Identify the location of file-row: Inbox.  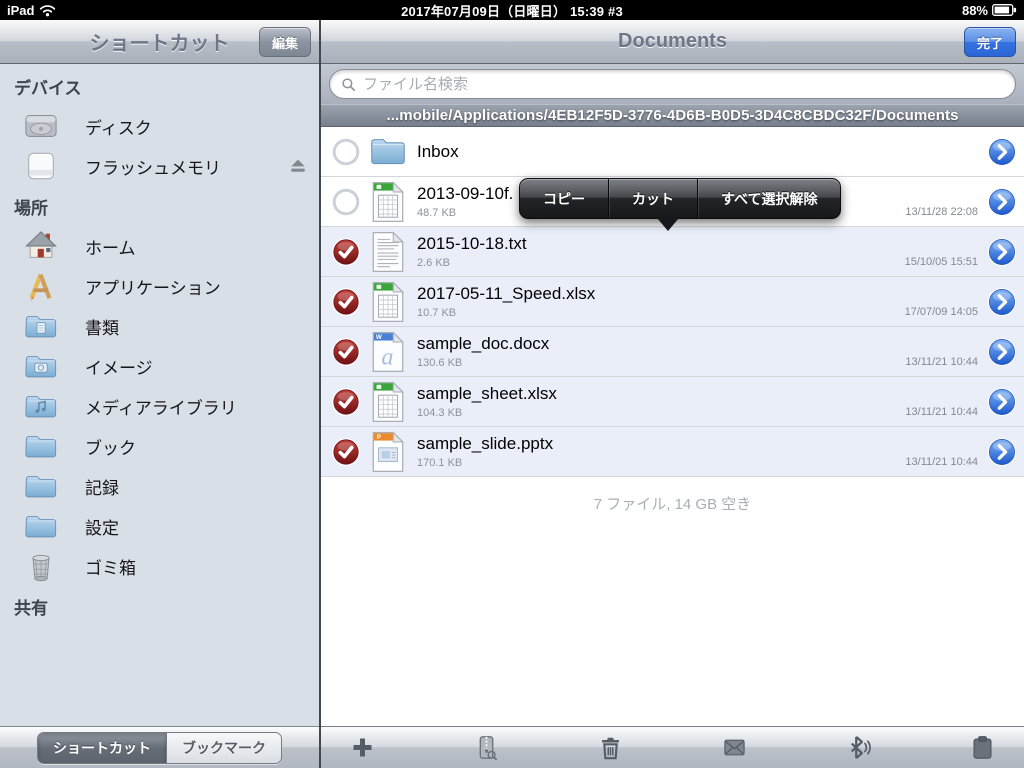
(672, 152).